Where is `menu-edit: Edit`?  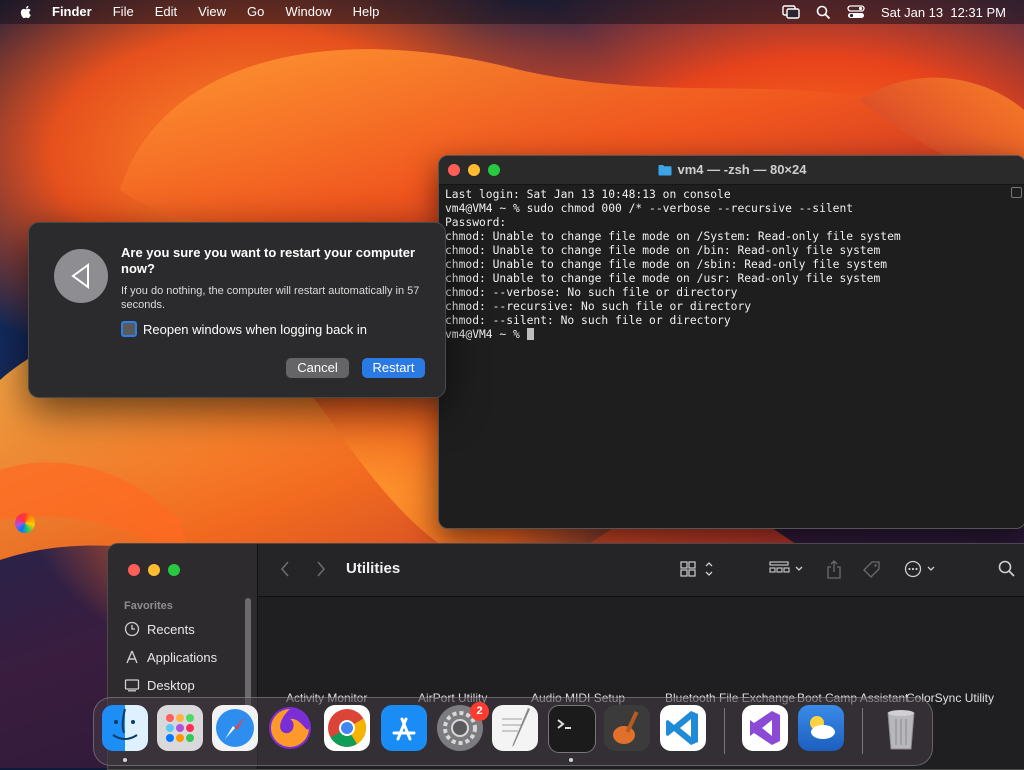
menu-edit: Edit is located at coordinates (166, 12).